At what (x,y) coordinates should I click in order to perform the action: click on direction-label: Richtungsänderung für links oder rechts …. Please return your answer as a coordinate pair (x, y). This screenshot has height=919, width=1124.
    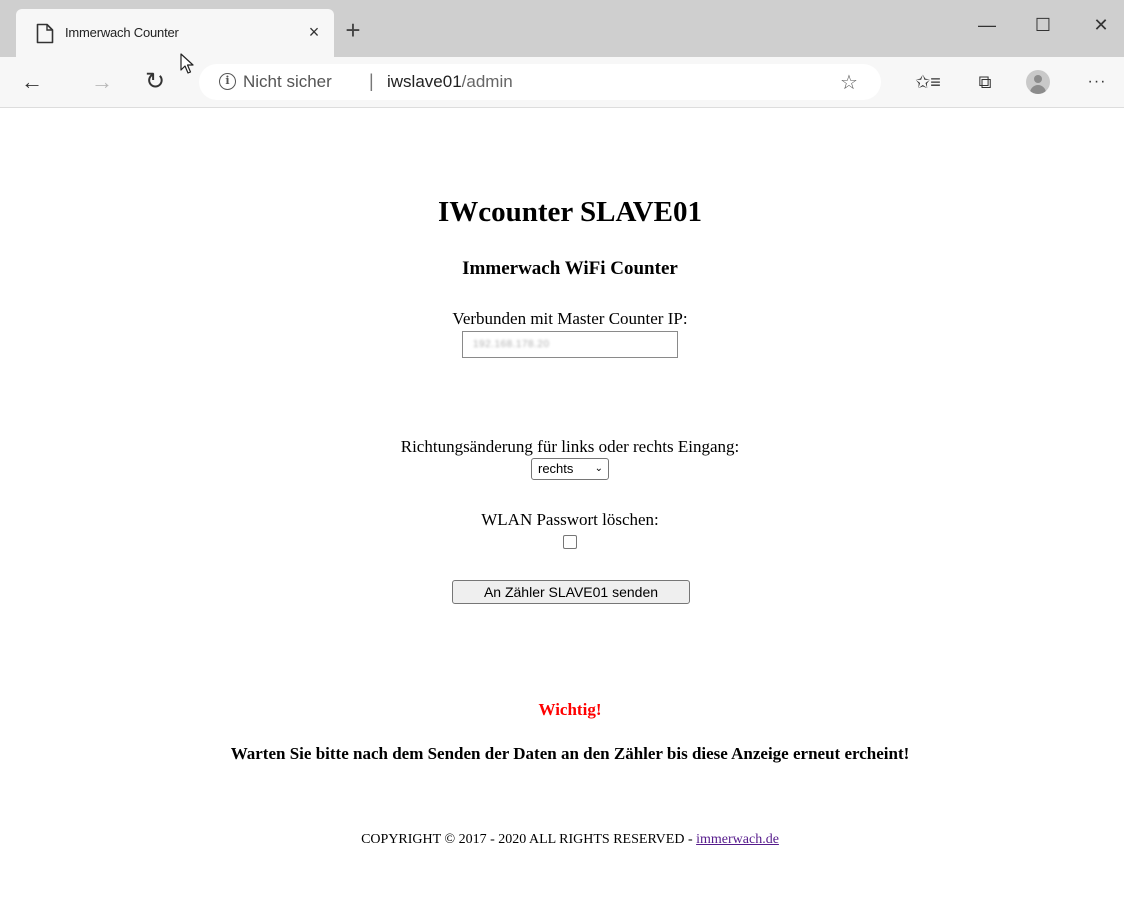
    Looking at the image, I should click on (570, 446).